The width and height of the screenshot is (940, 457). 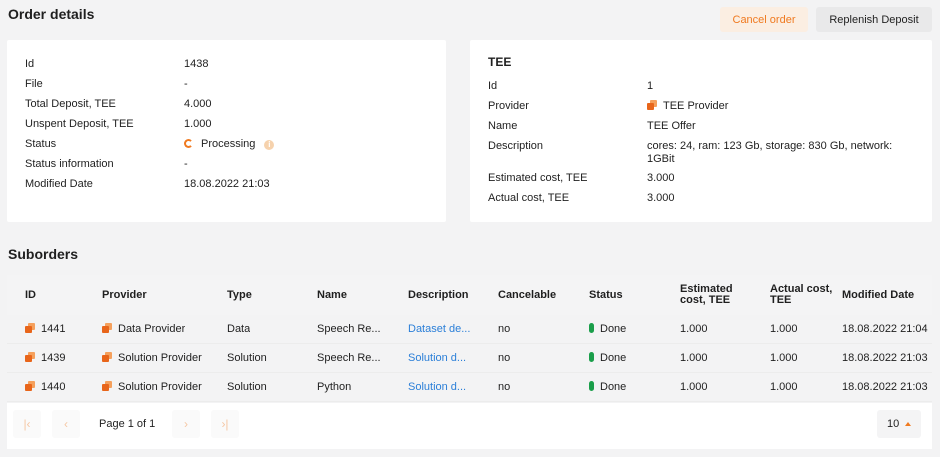 I want to click on tee-name-row: Name TEE Offer, so click(x=701, y=126).